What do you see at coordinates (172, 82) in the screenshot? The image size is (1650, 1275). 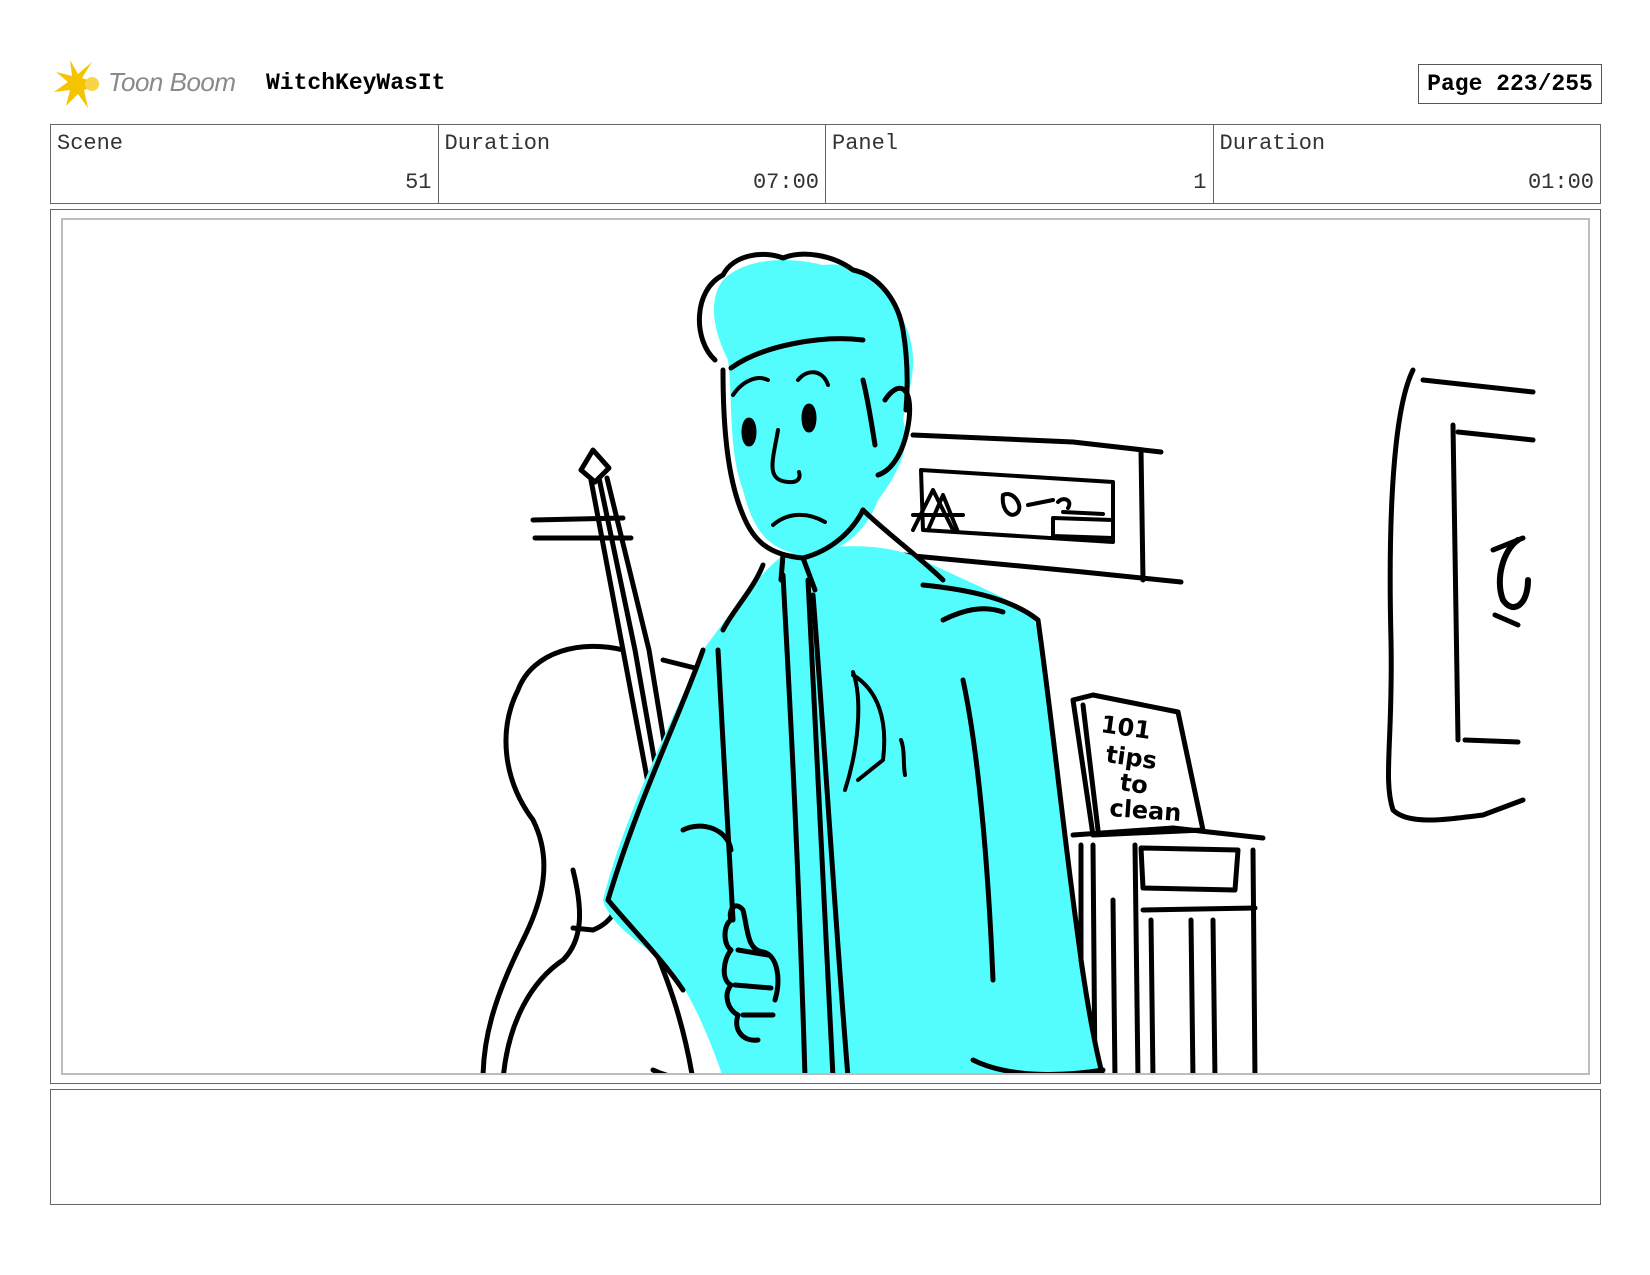 I see `logo-wordmark: Toon Boom` at bounding box center [172, 82].